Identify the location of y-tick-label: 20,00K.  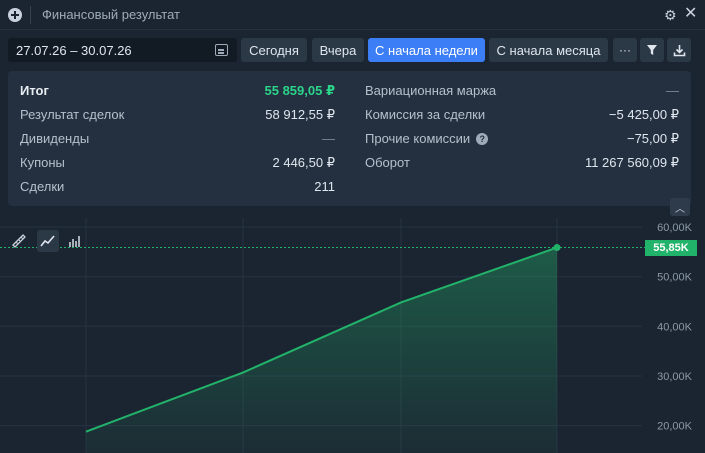
(675, 427).